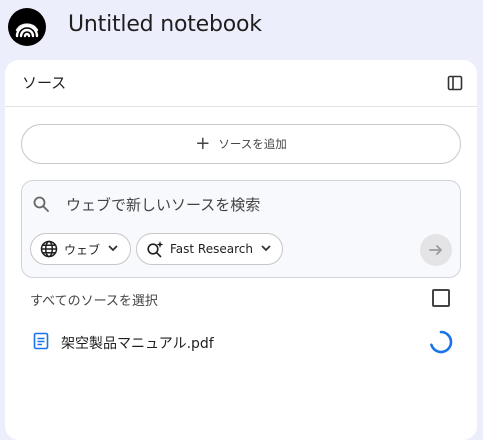  I want to click on dock-left-icon, so click(455, 83).